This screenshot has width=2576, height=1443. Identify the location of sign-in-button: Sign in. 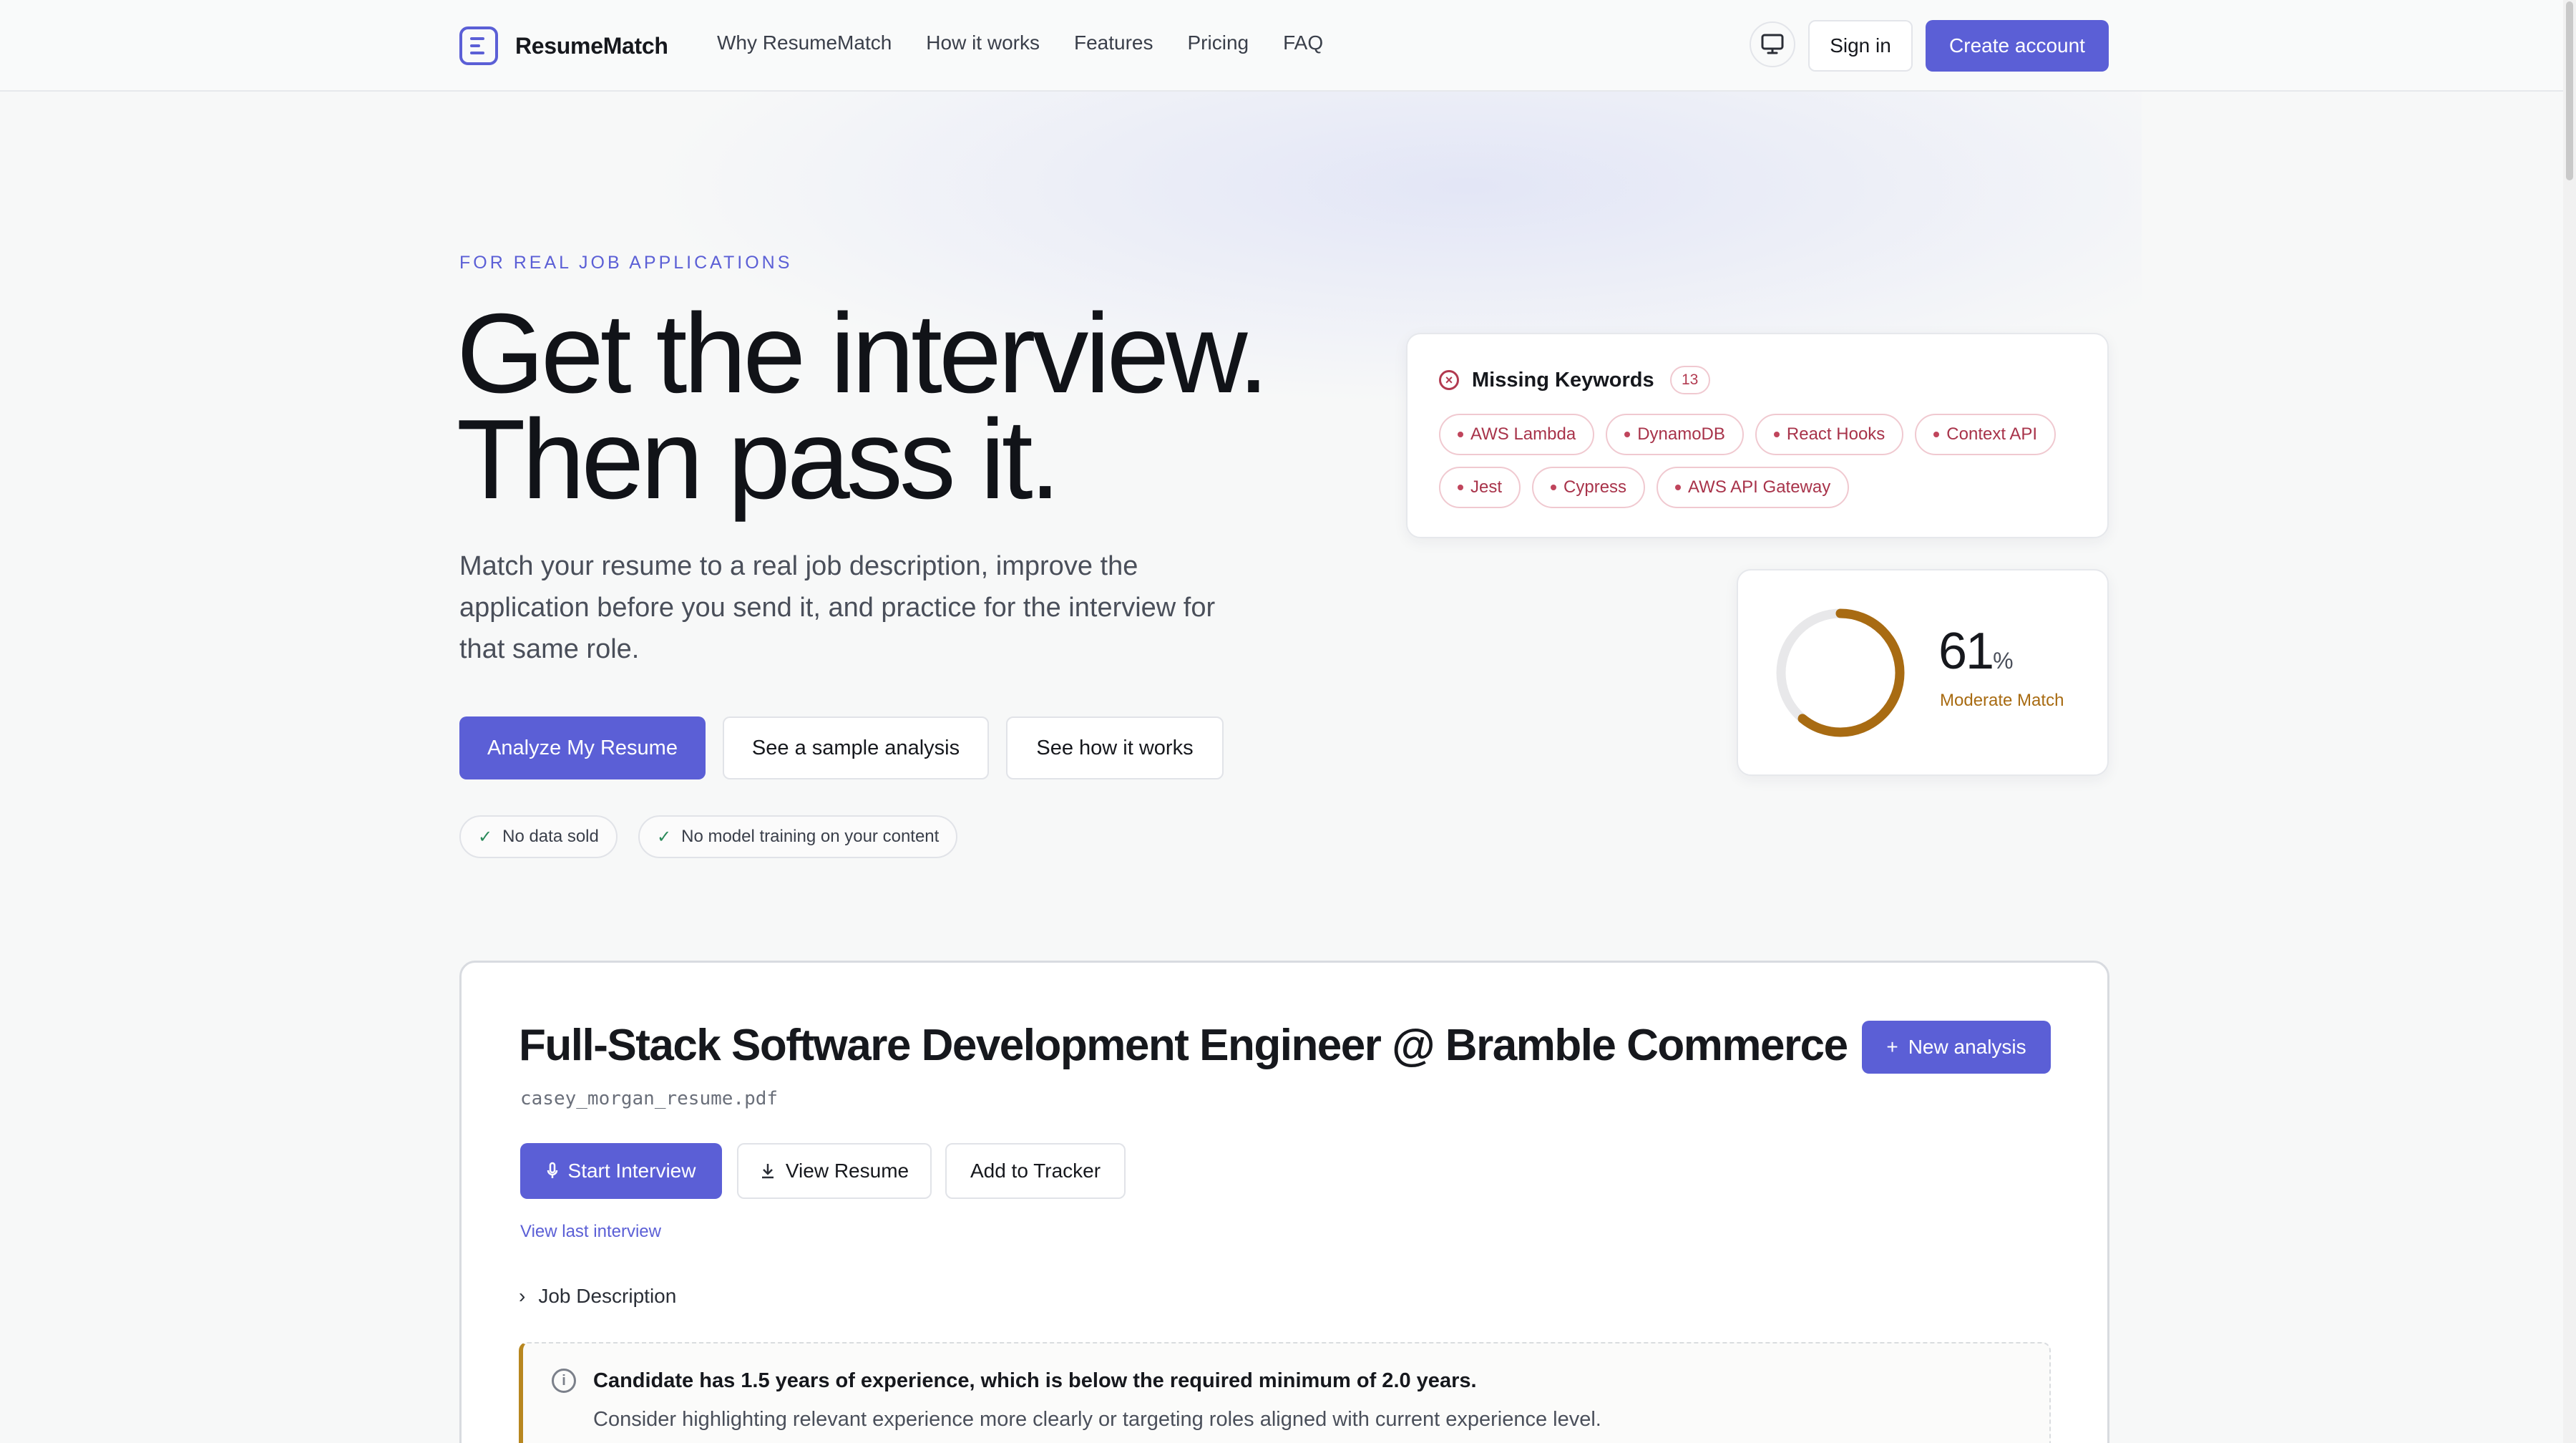
(1860, 46).